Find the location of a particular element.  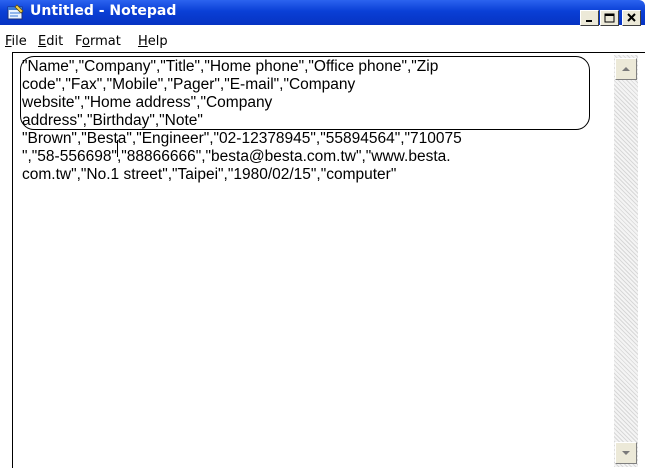

menu-format: Format is located at coordinates (98, 41).